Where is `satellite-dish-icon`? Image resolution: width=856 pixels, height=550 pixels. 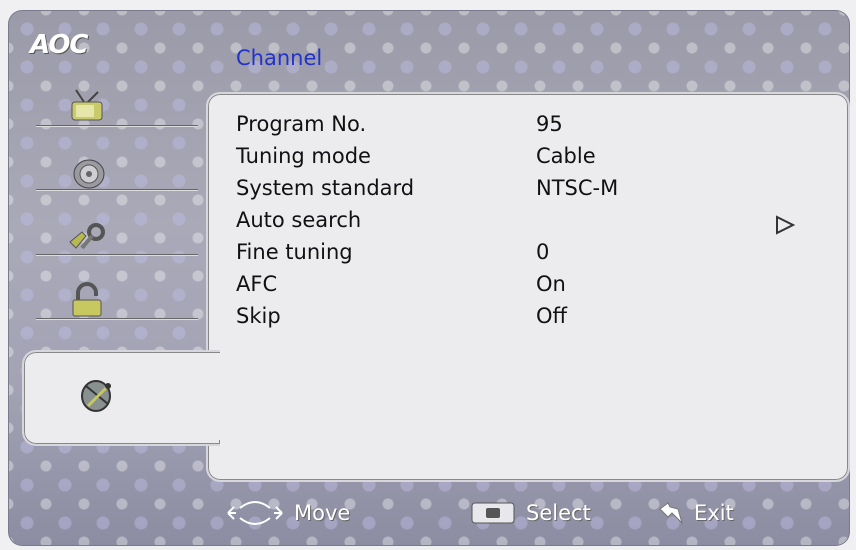
satellite-dish-icon is located at coordinates (98, 398).